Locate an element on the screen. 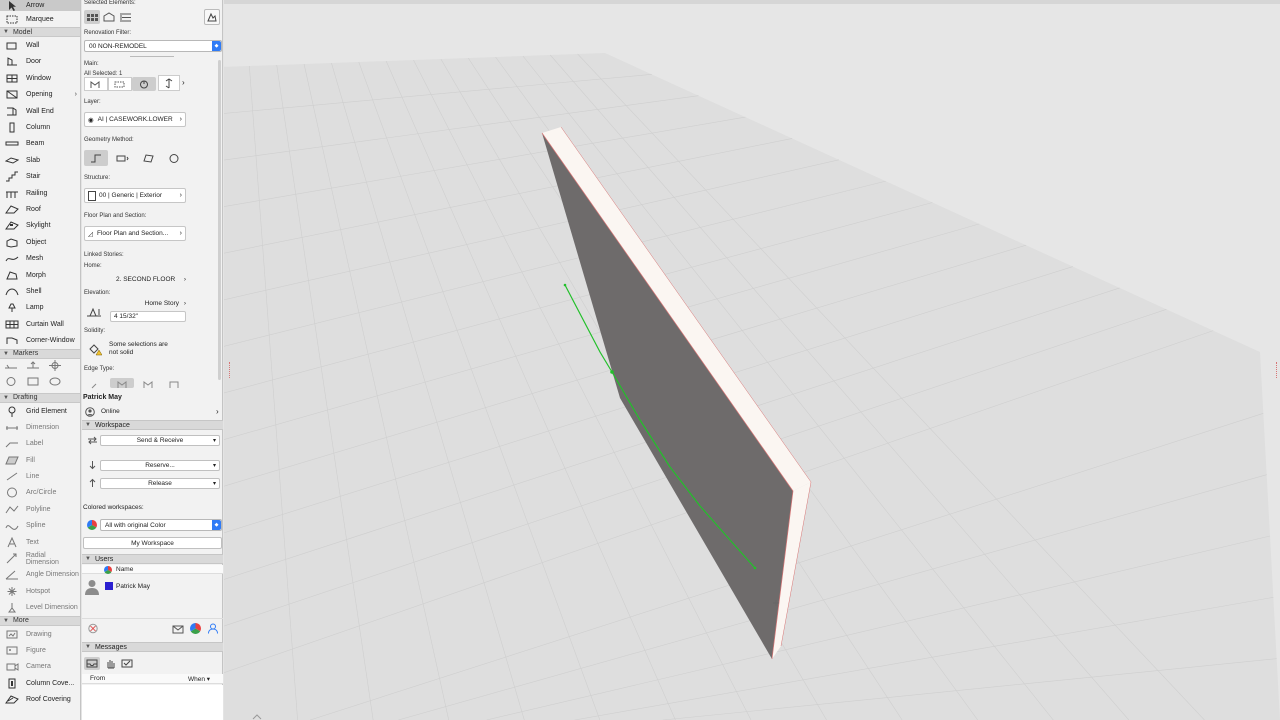  tool-spline: Spline is located at coordinates (40, 526).